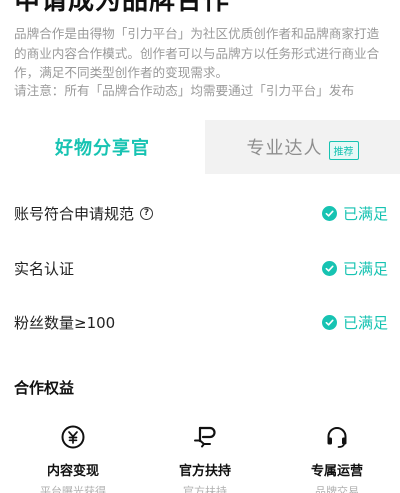 The image size is (400, 493). What do you see at coordinates (337, 489) in the screenshot?
I see `benefit-sub: 品牌交易` at bounding box center [337, 489].